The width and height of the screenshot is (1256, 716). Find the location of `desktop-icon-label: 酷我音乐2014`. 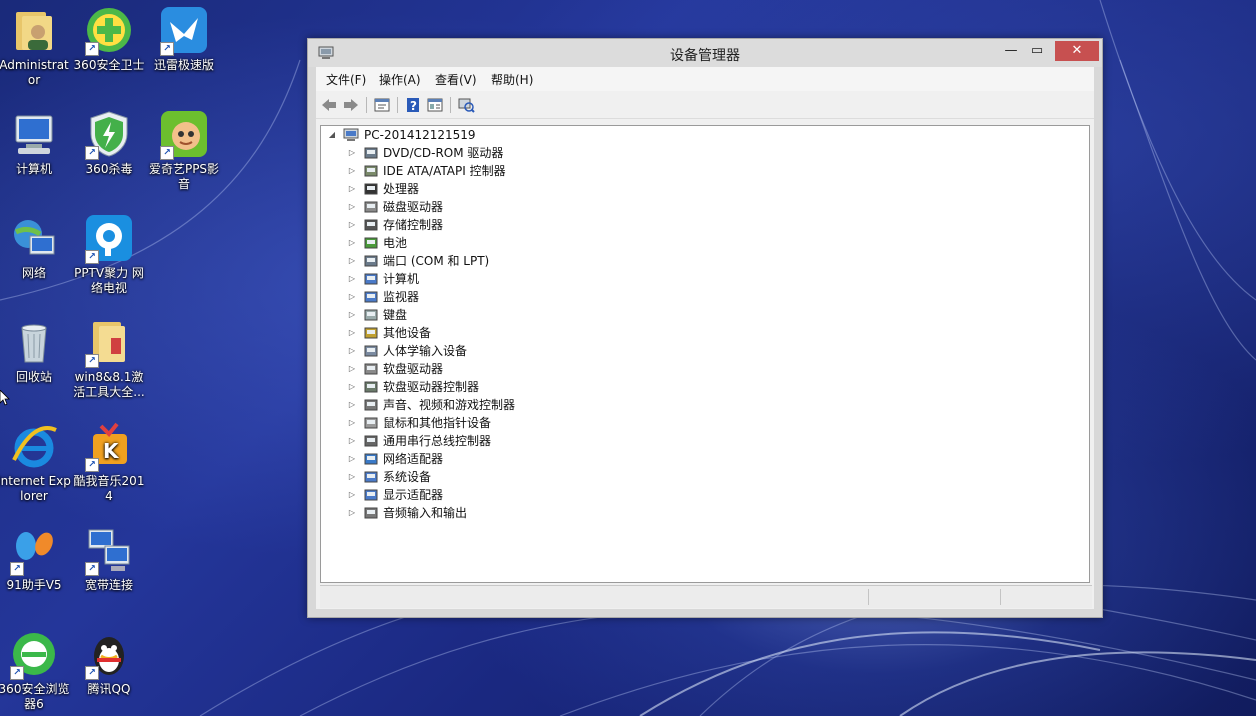

desktop-icon-label: 酷我音乐2014 is located at coordinates (109, 488).